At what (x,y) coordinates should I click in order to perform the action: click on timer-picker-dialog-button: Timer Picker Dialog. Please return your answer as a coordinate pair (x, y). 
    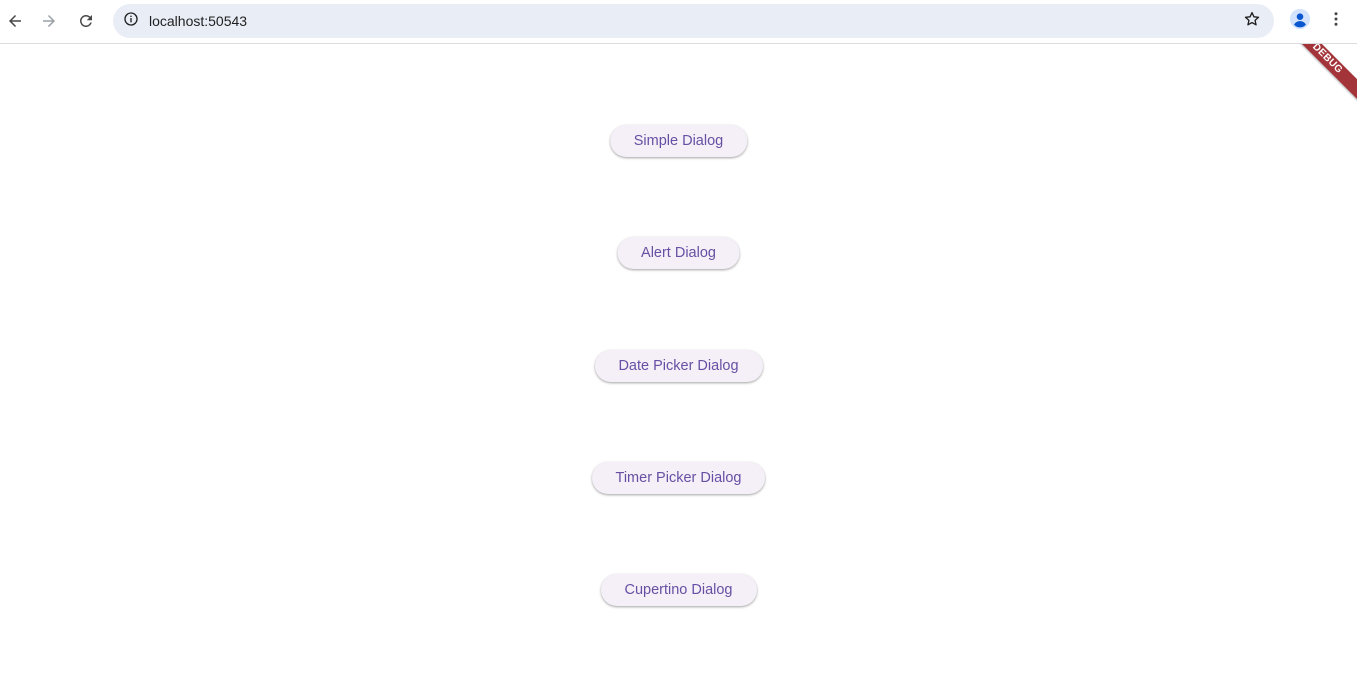
    Looking at the image, I should click on (678, 478).